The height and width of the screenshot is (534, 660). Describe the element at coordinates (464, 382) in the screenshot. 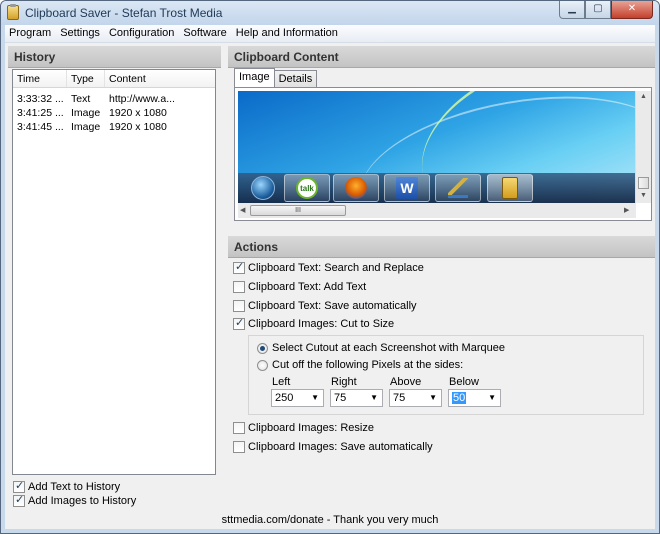

I see `below-label: Below` at that location.